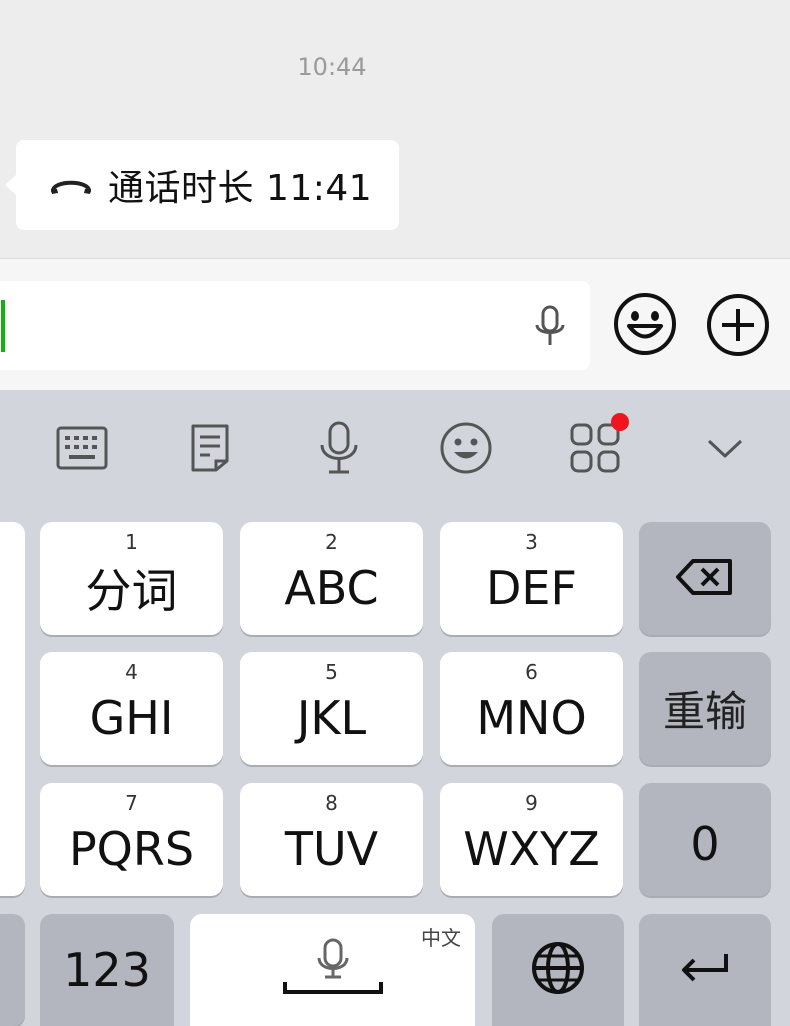 This screenshot has width=790, height=1026. I want to click on smiley-icon, so click(645, 324).